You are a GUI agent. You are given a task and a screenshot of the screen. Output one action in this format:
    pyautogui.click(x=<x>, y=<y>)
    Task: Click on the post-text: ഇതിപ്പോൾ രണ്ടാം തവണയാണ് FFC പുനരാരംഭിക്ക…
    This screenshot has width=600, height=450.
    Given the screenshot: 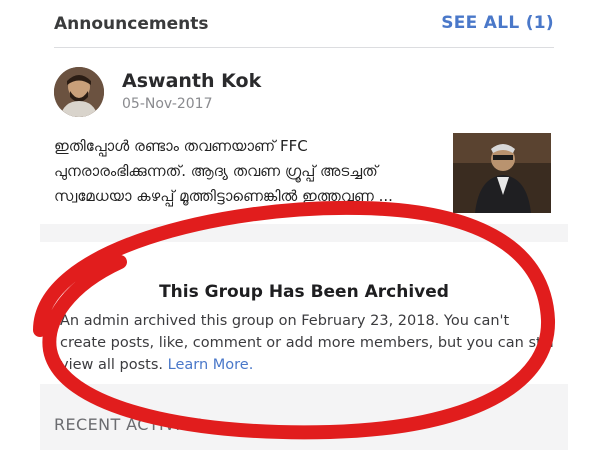 What is the action you would take?
    pyautogui.click(x=251, y=171)
    